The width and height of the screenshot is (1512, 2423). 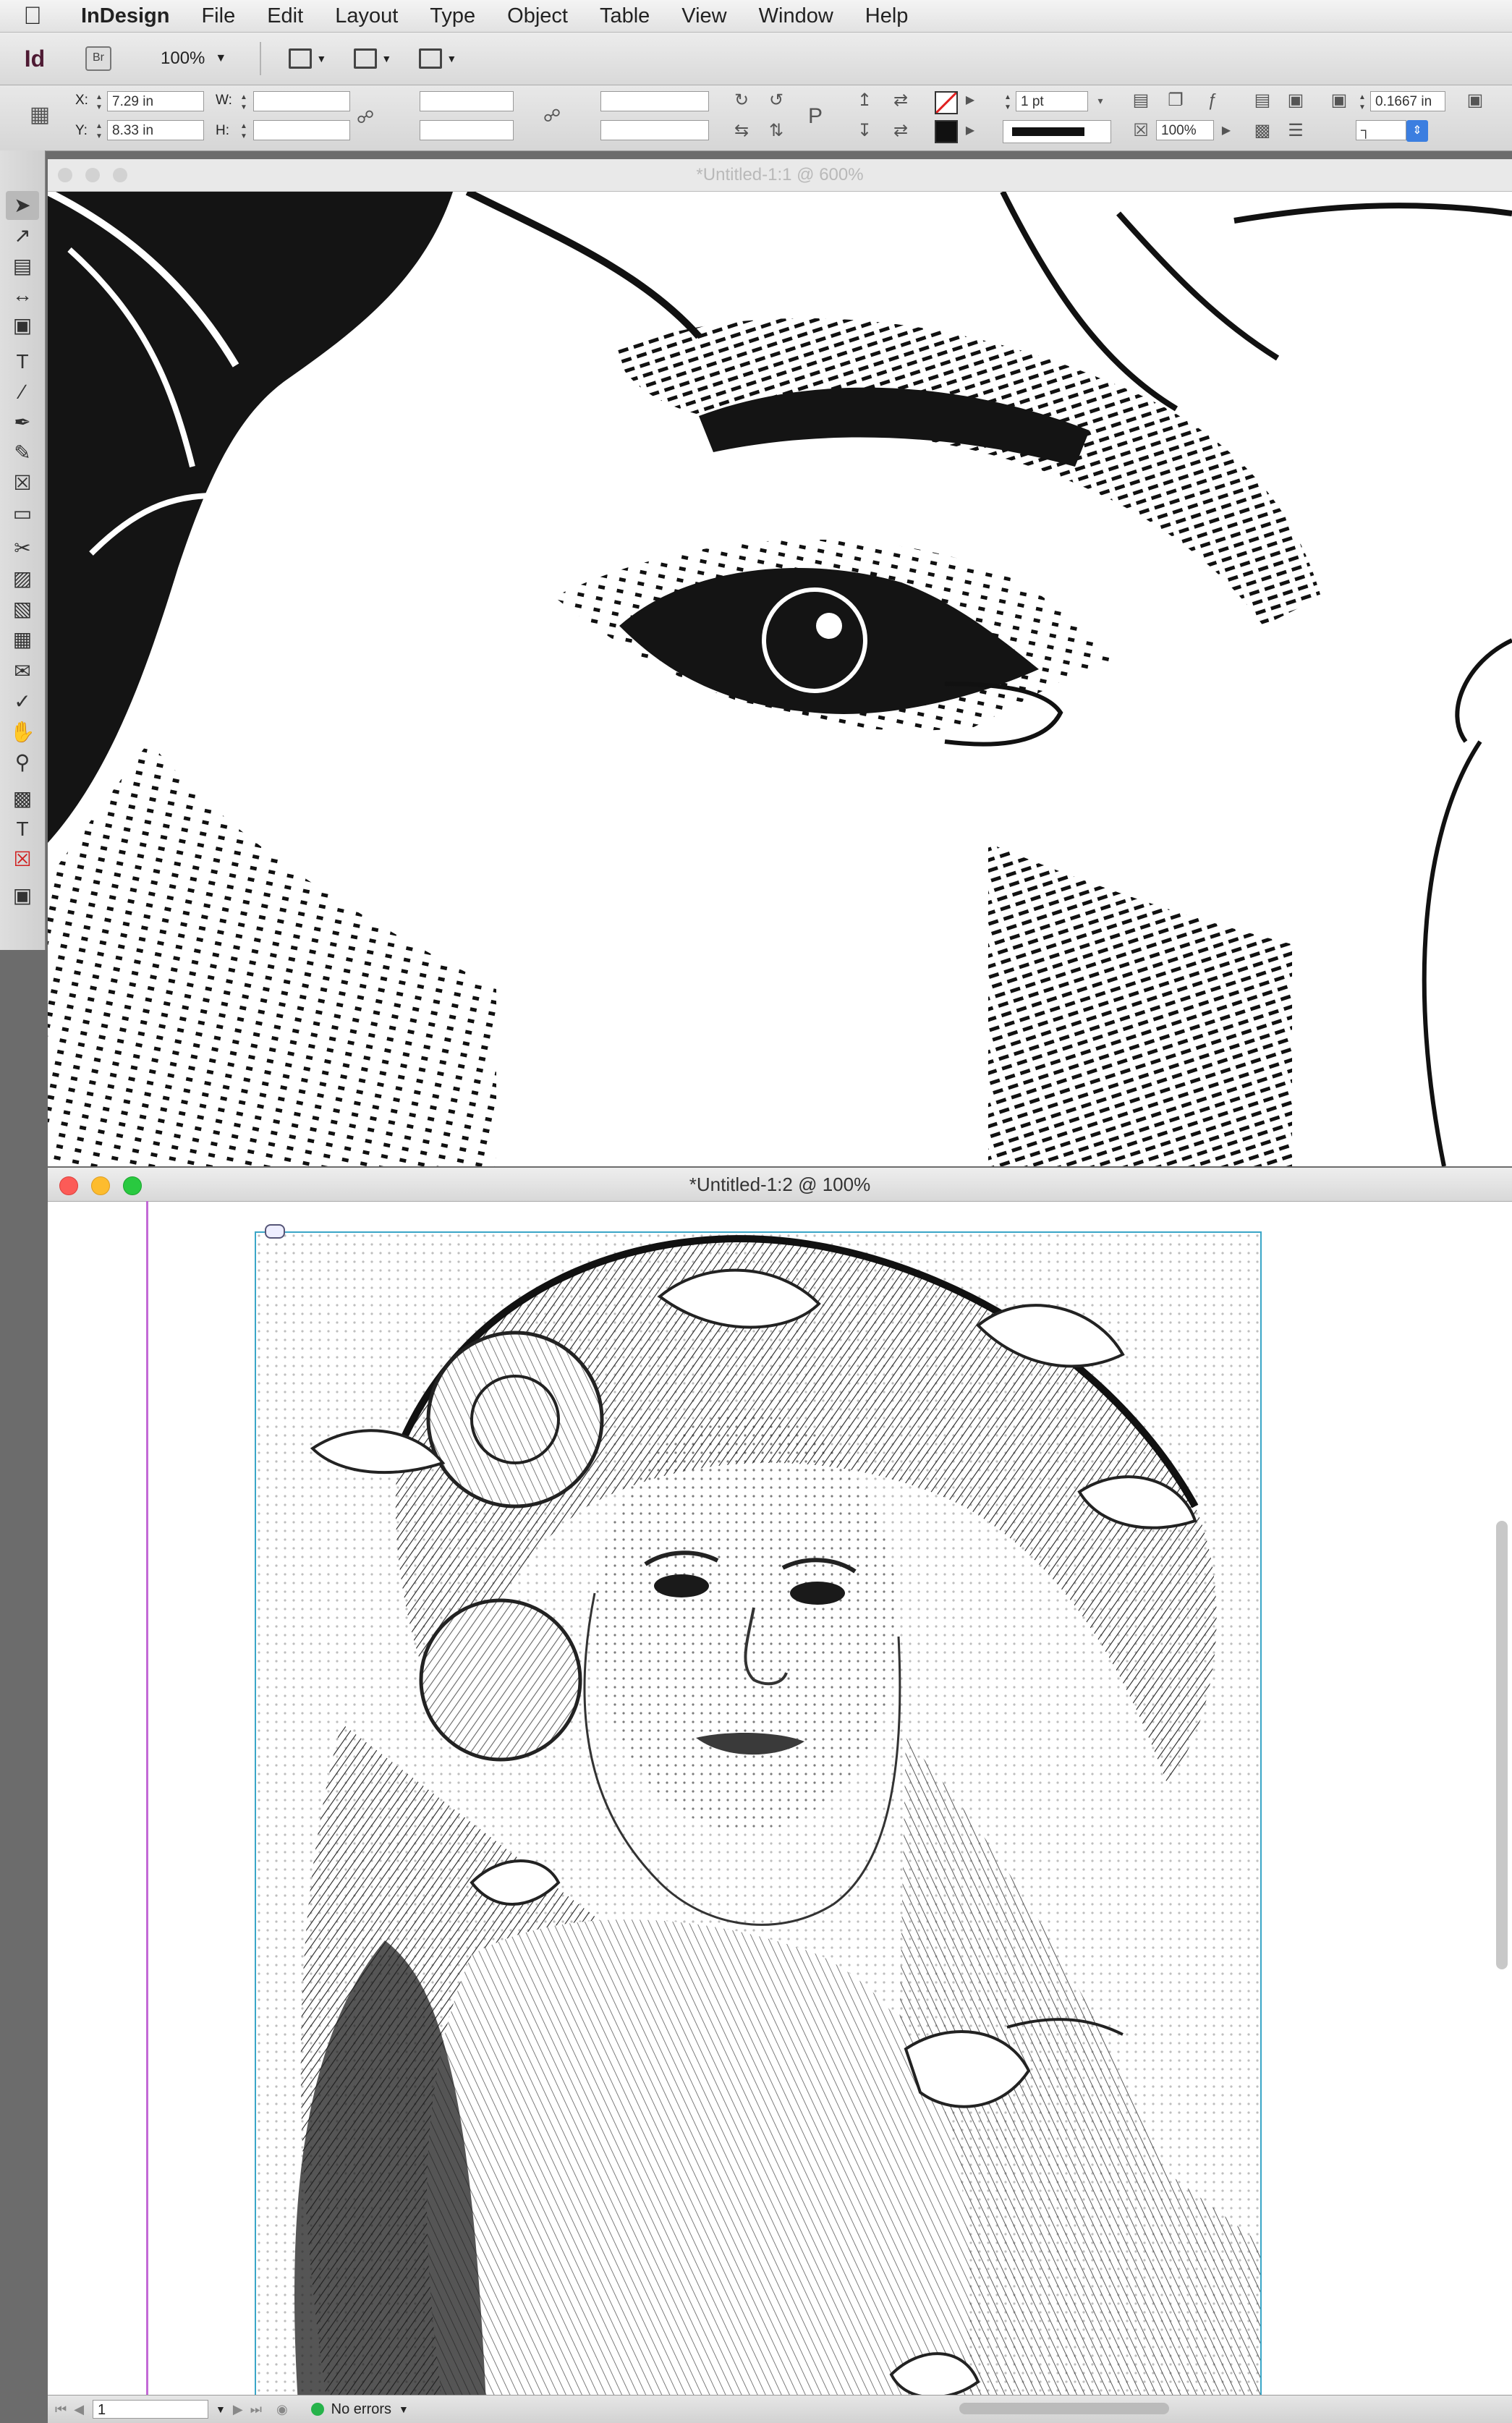 I want to click on rectangle-tool-icon: ▭, so click(x=22, y=513).